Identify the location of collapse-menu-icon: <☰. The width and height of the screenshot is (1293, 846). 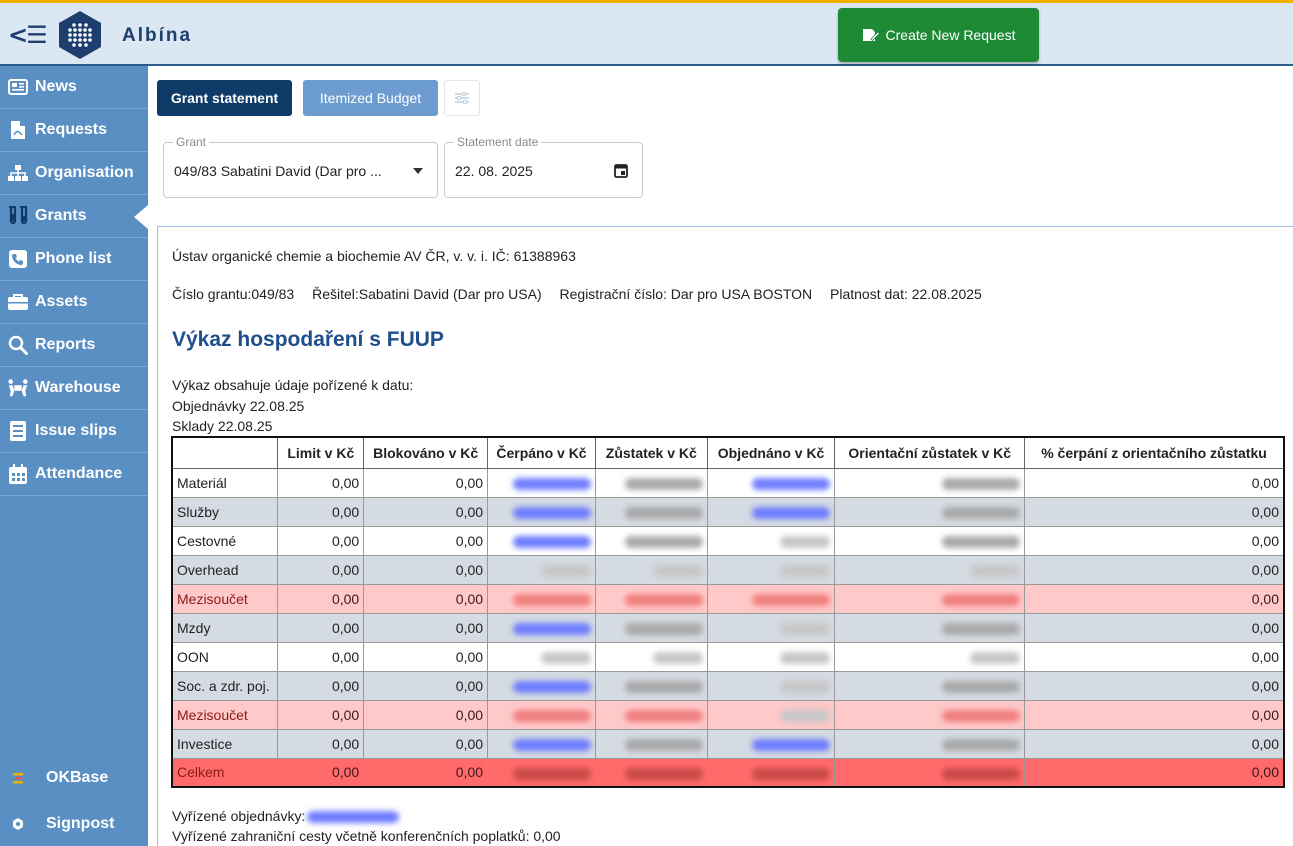
(28, 35).